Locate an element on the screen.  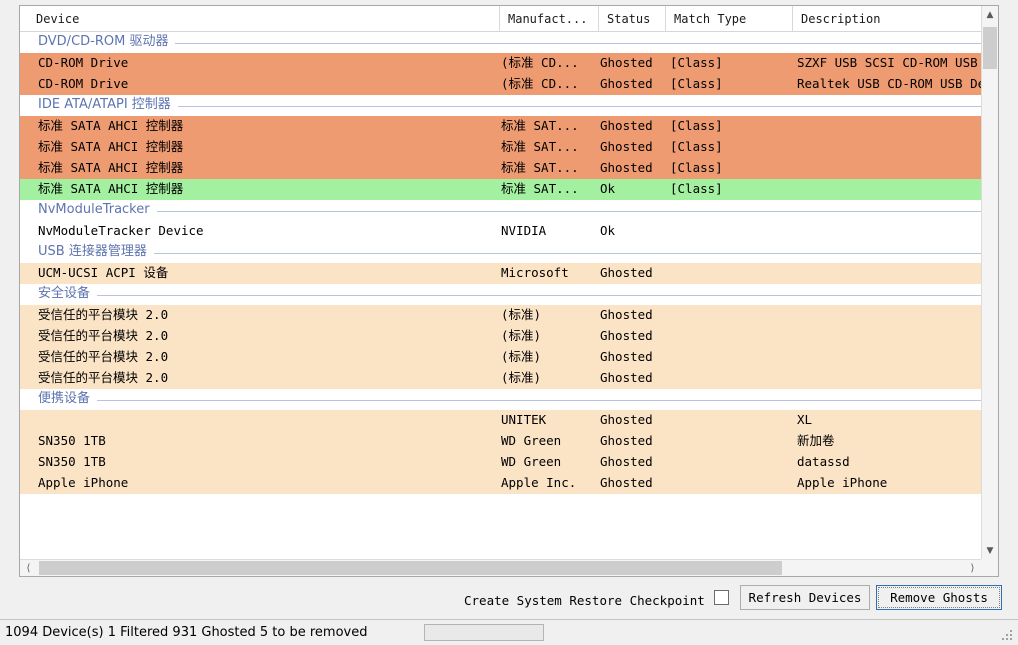
cell-manufacturer: Apple Inc. is located at coordinates (539, 482).